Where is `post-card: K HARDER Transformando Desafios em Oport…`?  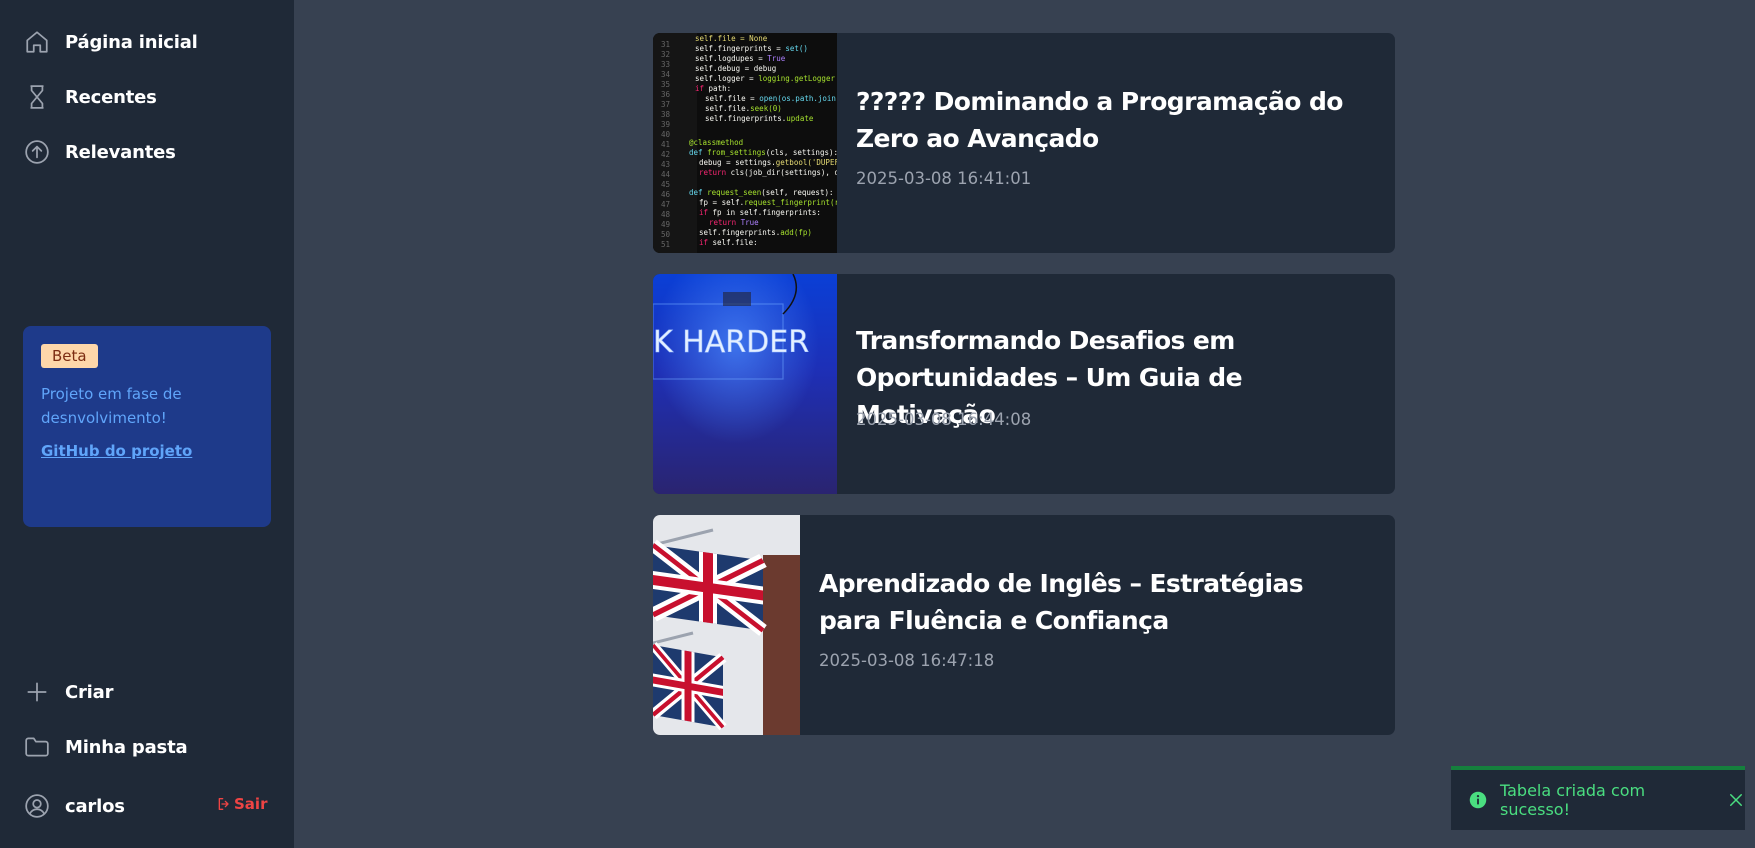
post-card: K HARDER Transformando Desafios em Oport… is located at coordinates (1024, 384).